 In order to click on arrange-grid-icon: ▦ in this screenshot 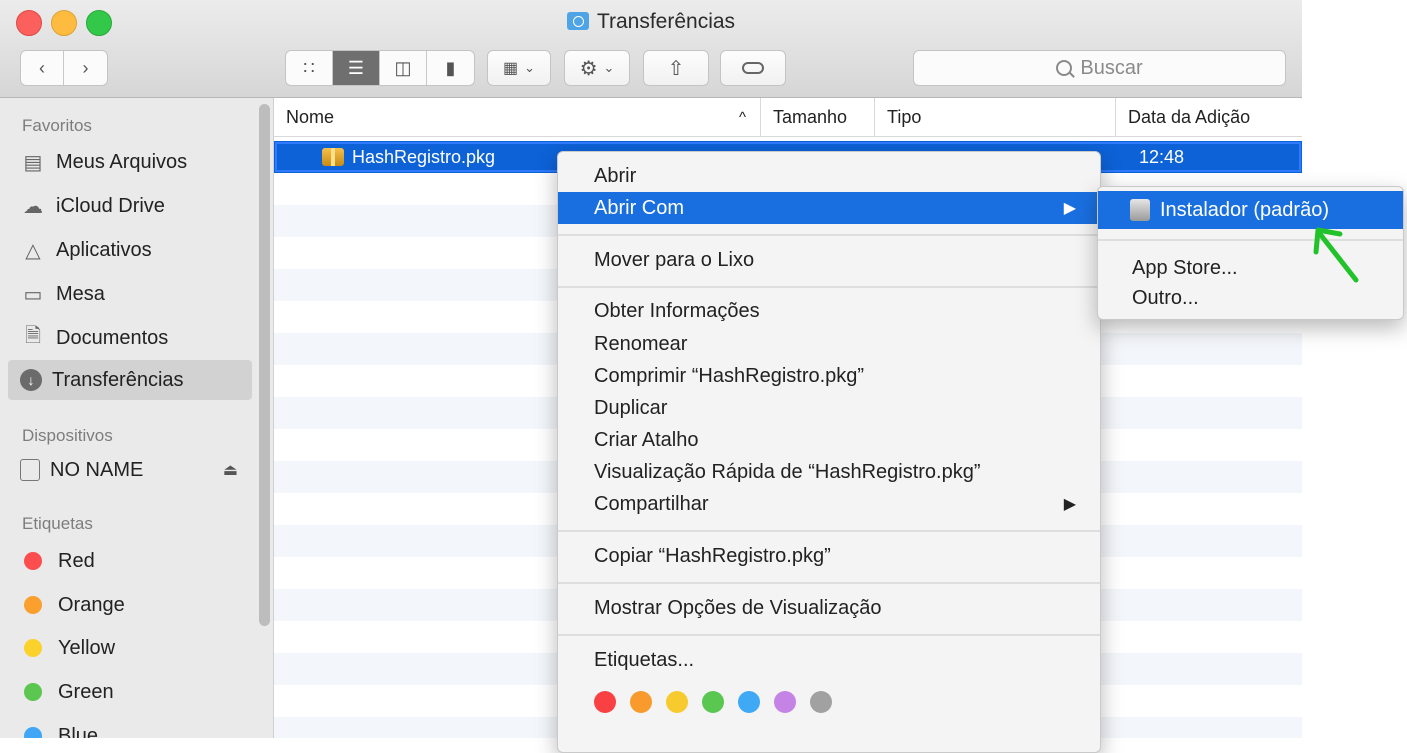, I will do `click(510, 68)`.